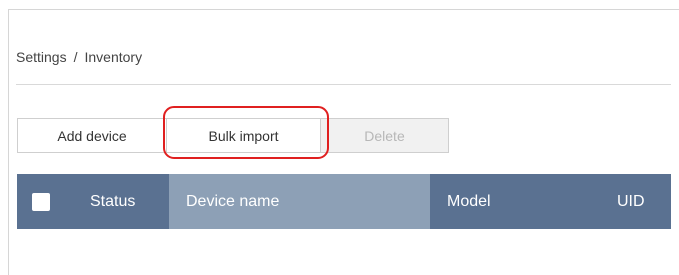 Image resolution: width=679 pixels, height=275 pixels. What do you see at coordinates (51, 201) in the screenshot?
I see `select-all-cell` at bounding box center [51, 201].